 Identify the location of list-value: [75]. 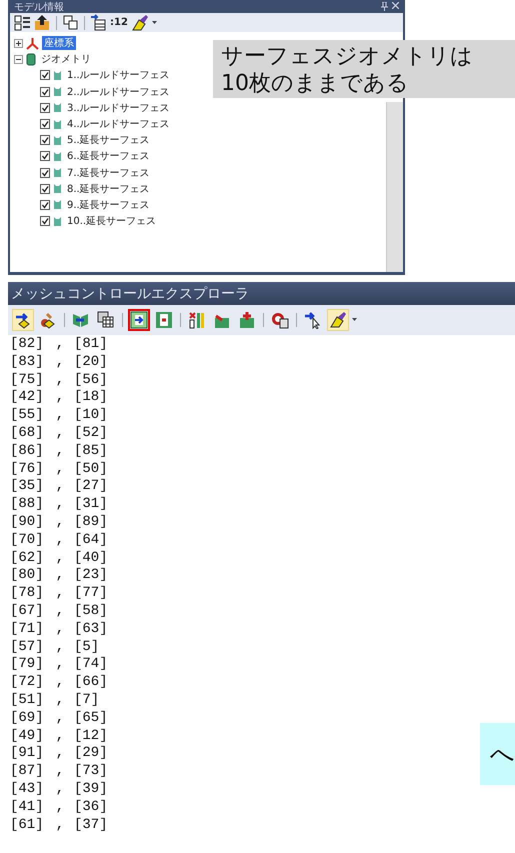
(27, 381).